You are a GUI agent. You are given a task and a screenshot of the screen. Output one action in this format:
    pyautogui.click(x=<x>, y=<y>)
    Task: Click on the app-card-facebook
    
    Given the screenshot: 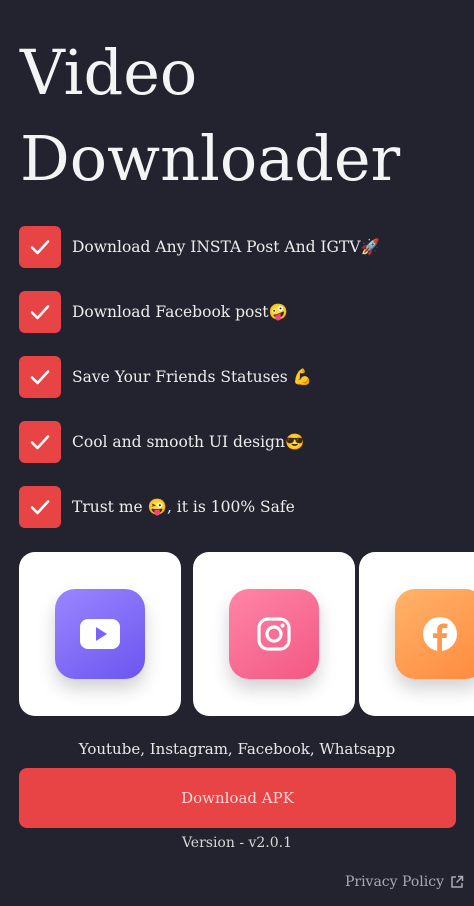 What is the action you would take?
    pyautogui.click(x=416, y=634)
    